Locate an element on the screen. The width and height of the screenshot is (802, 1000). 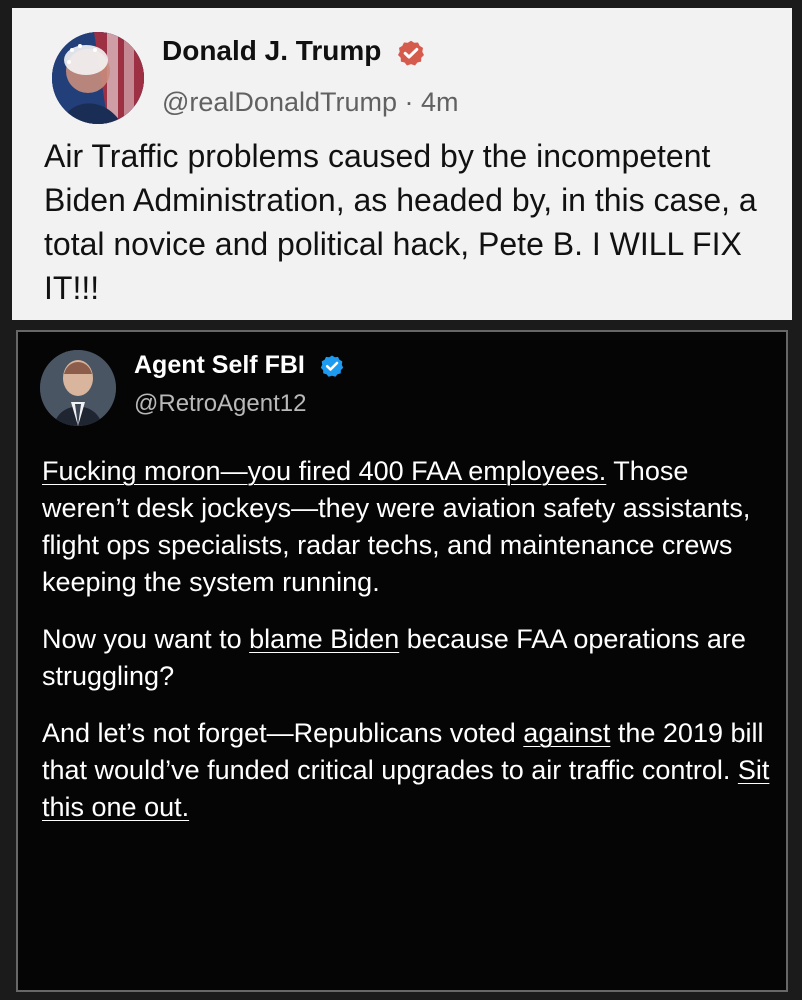
bottom-post-author-row: Agent Self FBI is located at coordinates (239, 365).